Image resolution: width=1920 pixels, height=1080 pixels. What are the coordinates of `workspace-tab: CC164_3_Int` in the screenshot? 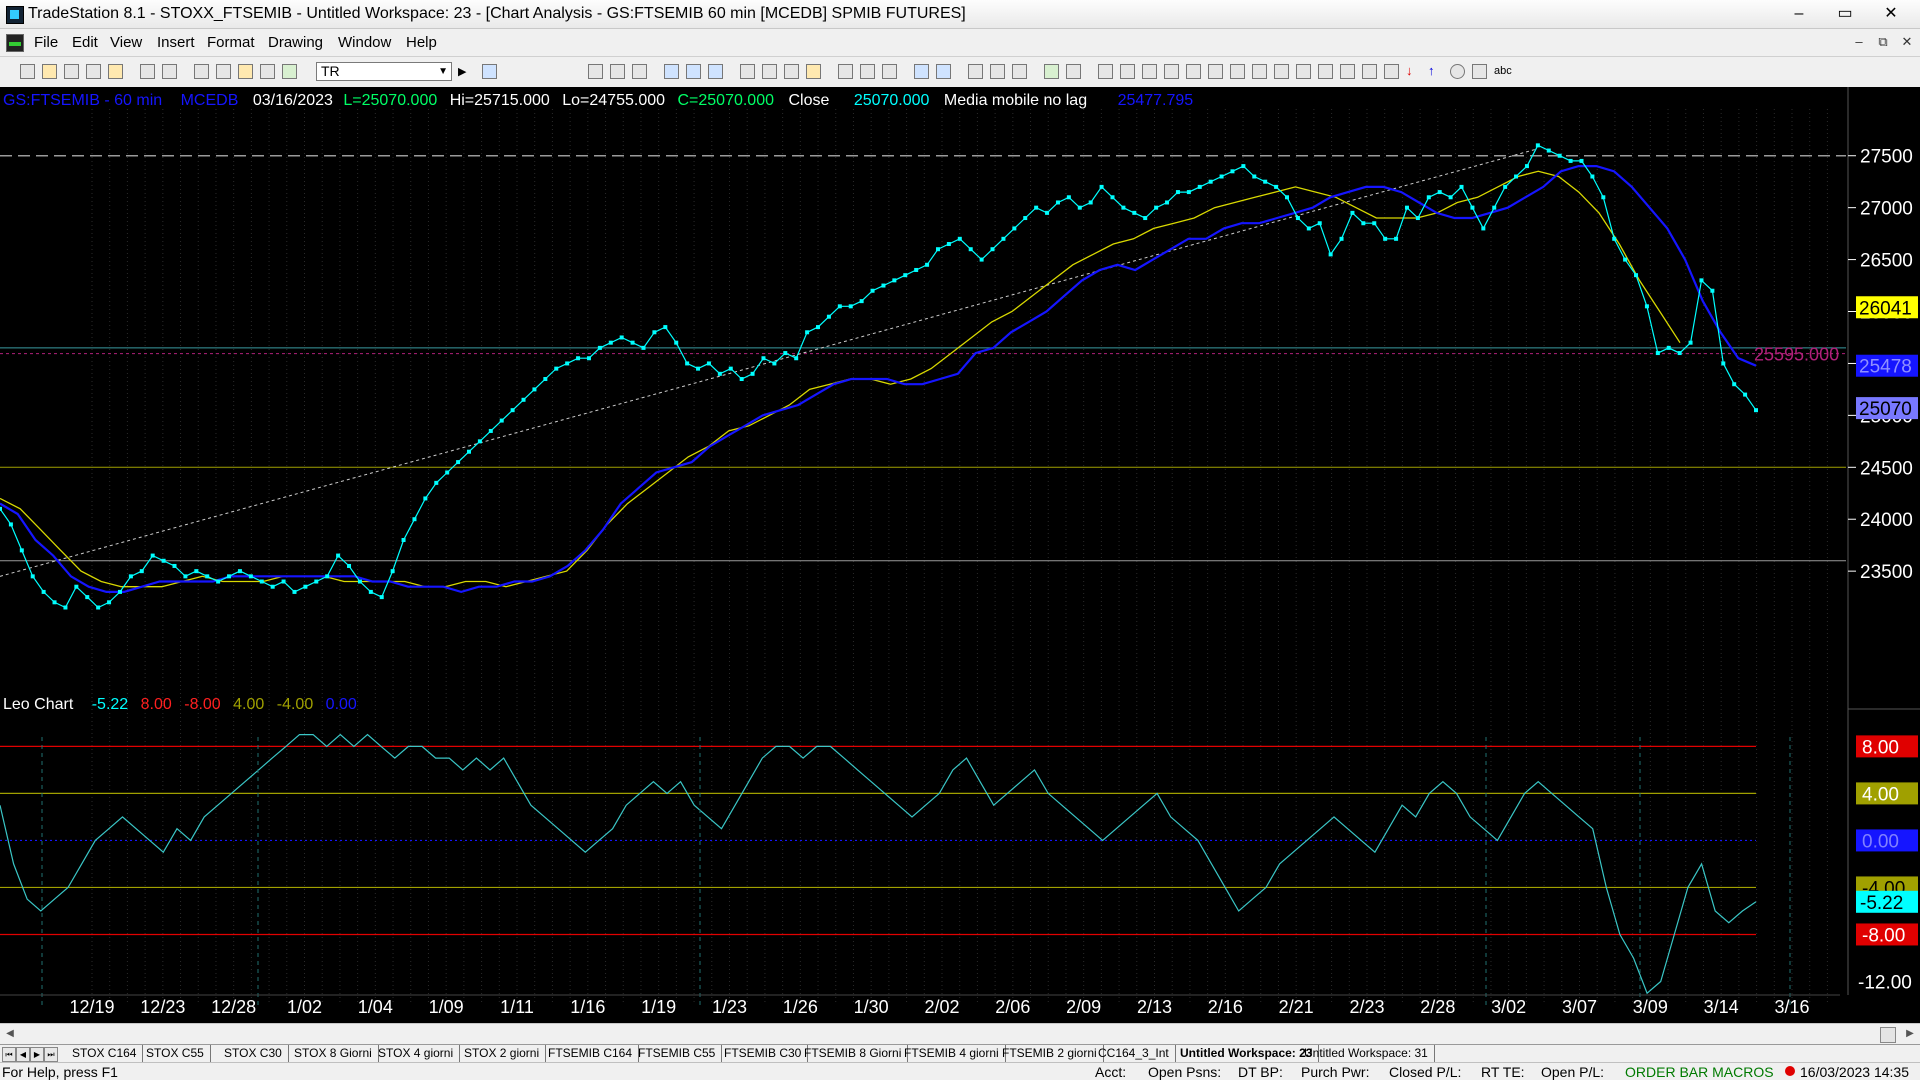 It's located at (1132, 1053).